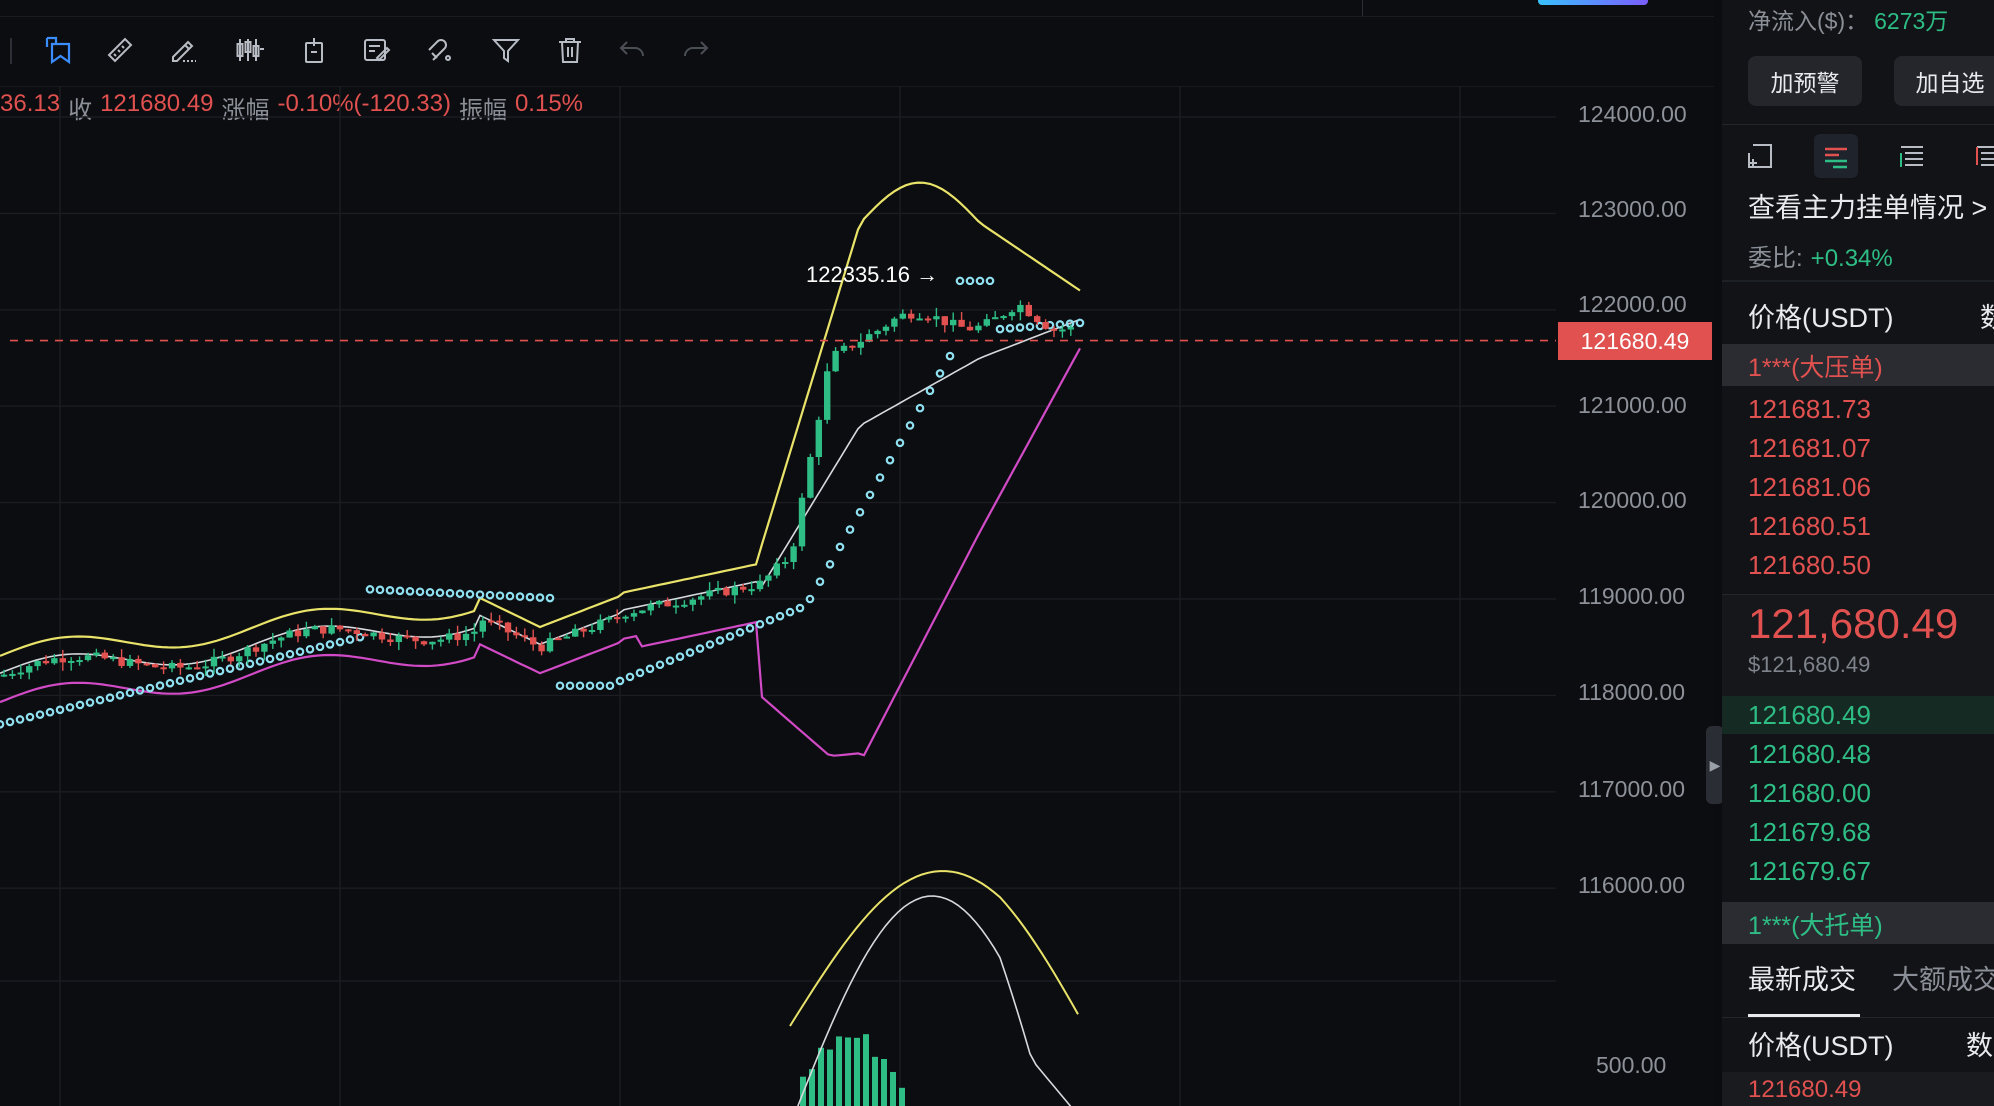  What do you see at coordinates (1943, 977) in the screenshot?
I see `tab-large-trades: 大额成交` at bounding box center [1943, 977].